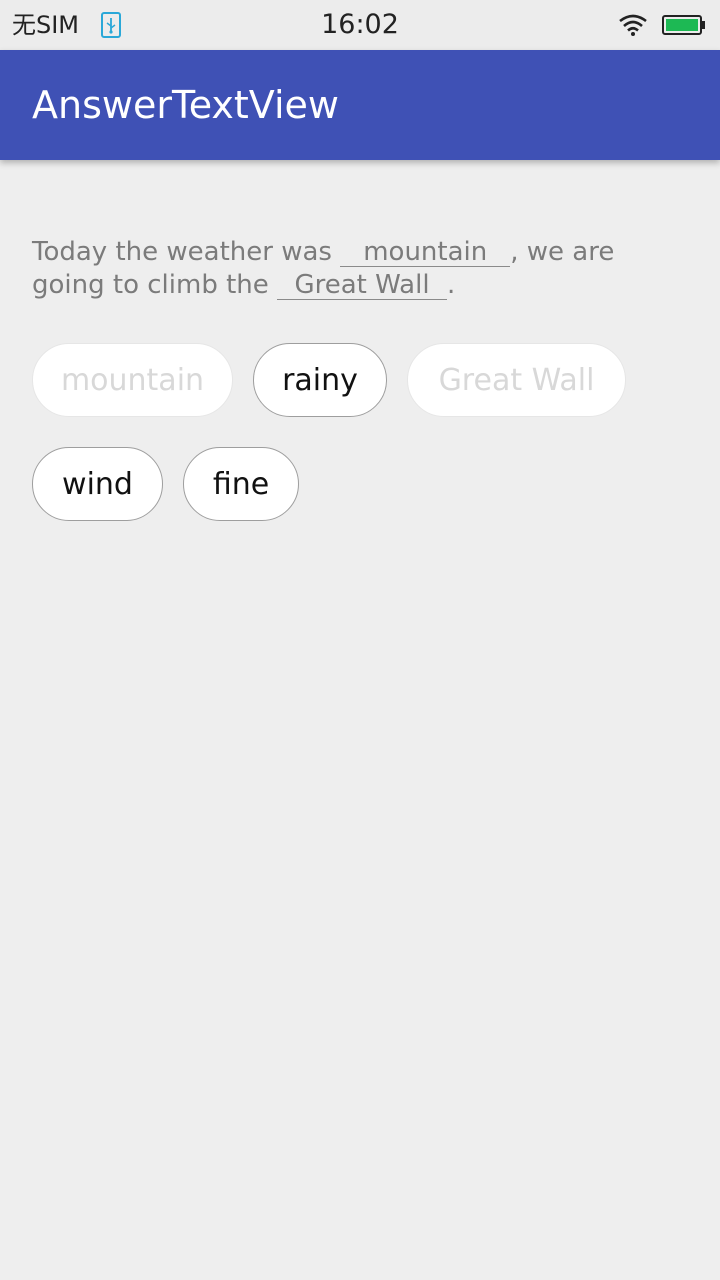 This screenshot has width=720, height=1280. Describe the element at coordinates (186, 252) in the screenshot. I see `sentence-text-1: Today the weather was` at that location.